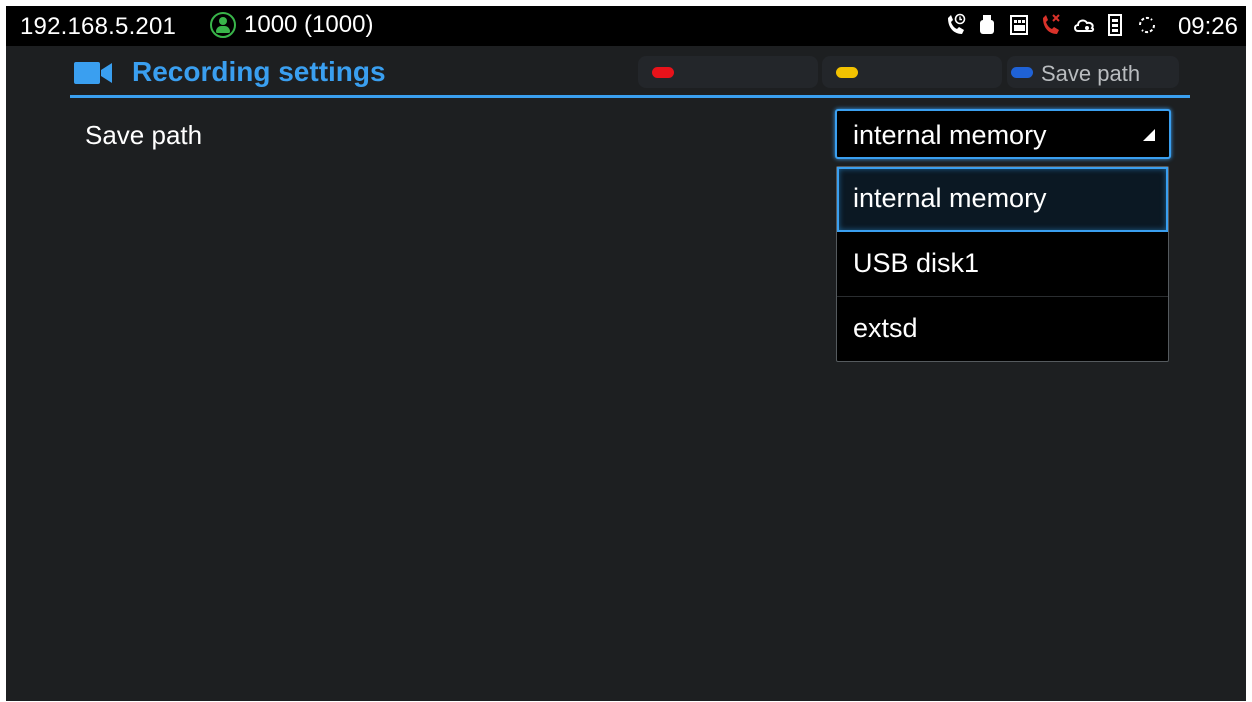 Image resolution: width=1252 pixels, height=702 pixels. I want to click on option-label: USB disk1, so click(916, 263).